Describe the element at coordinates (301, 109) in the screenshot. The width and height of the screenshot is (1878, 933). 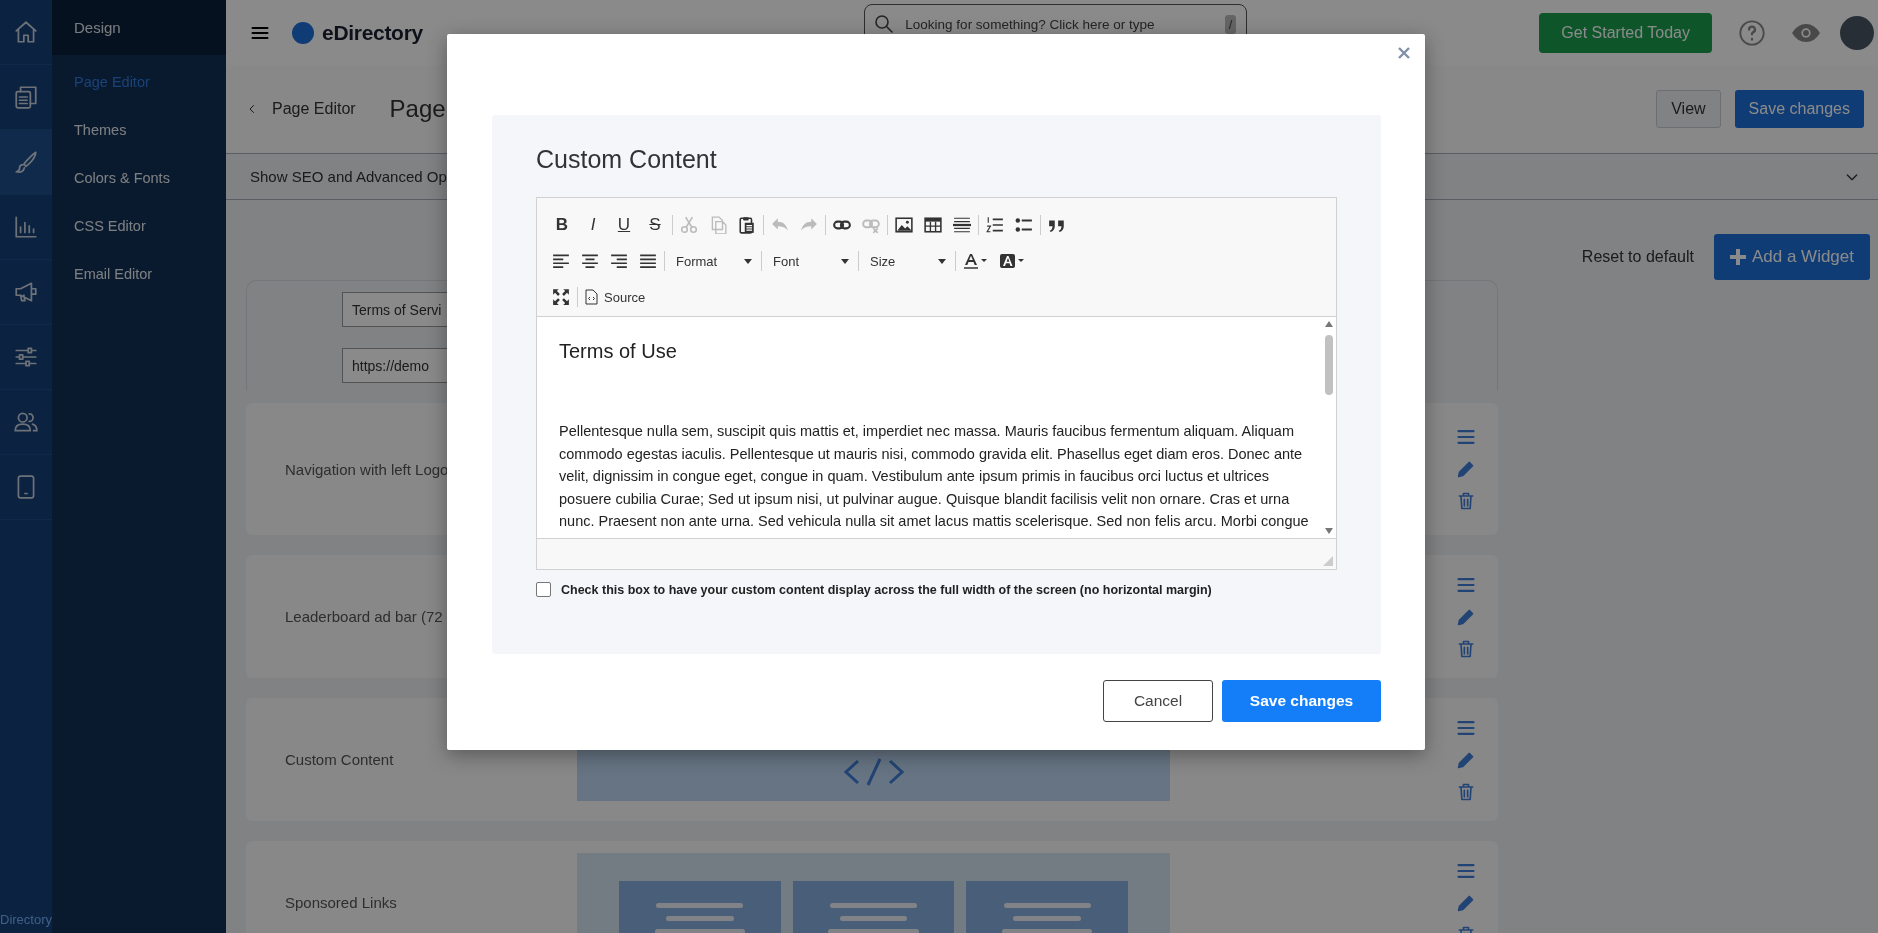
I see `back-link: Page Editor` at that location.